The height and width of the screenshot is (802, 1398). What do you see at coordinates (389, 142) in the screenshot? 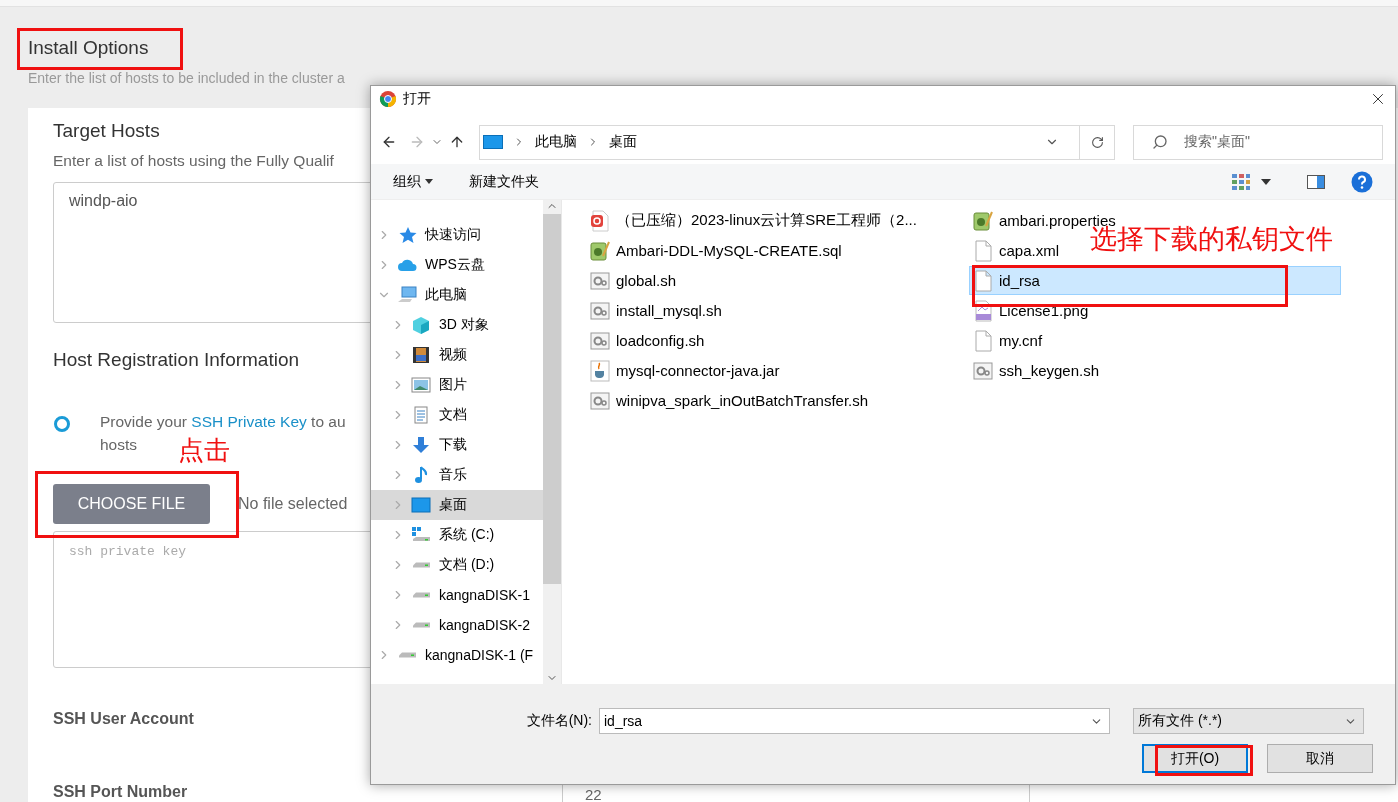
I see `back-icon` at bounding box center [389, 142].